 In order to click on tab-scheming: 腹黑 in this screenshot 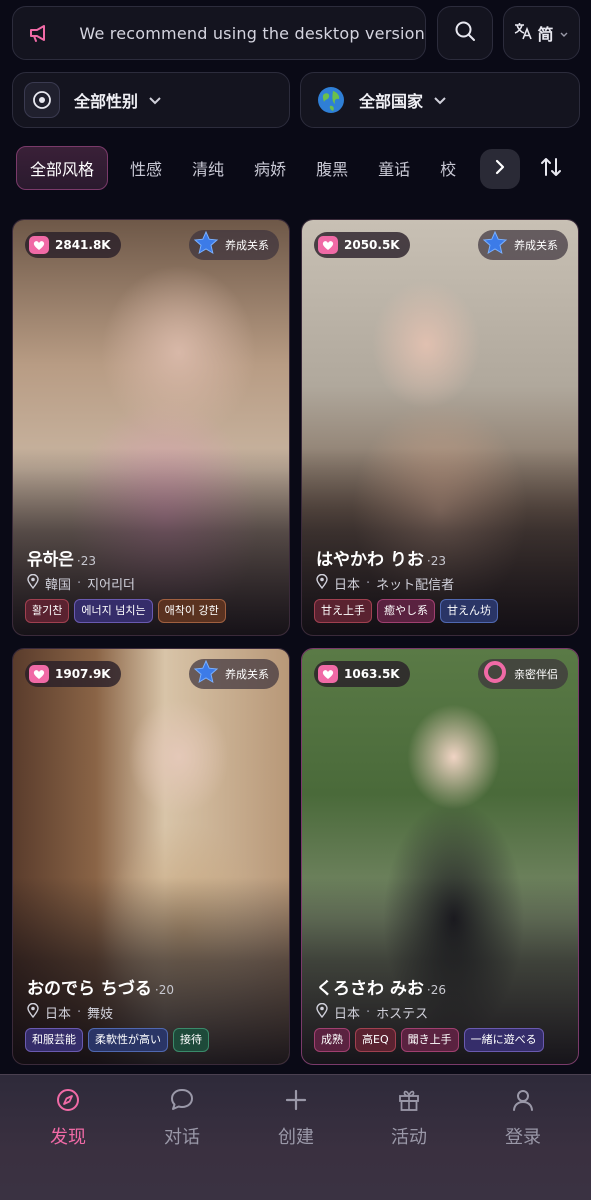, I will do `click(332, 168)`.